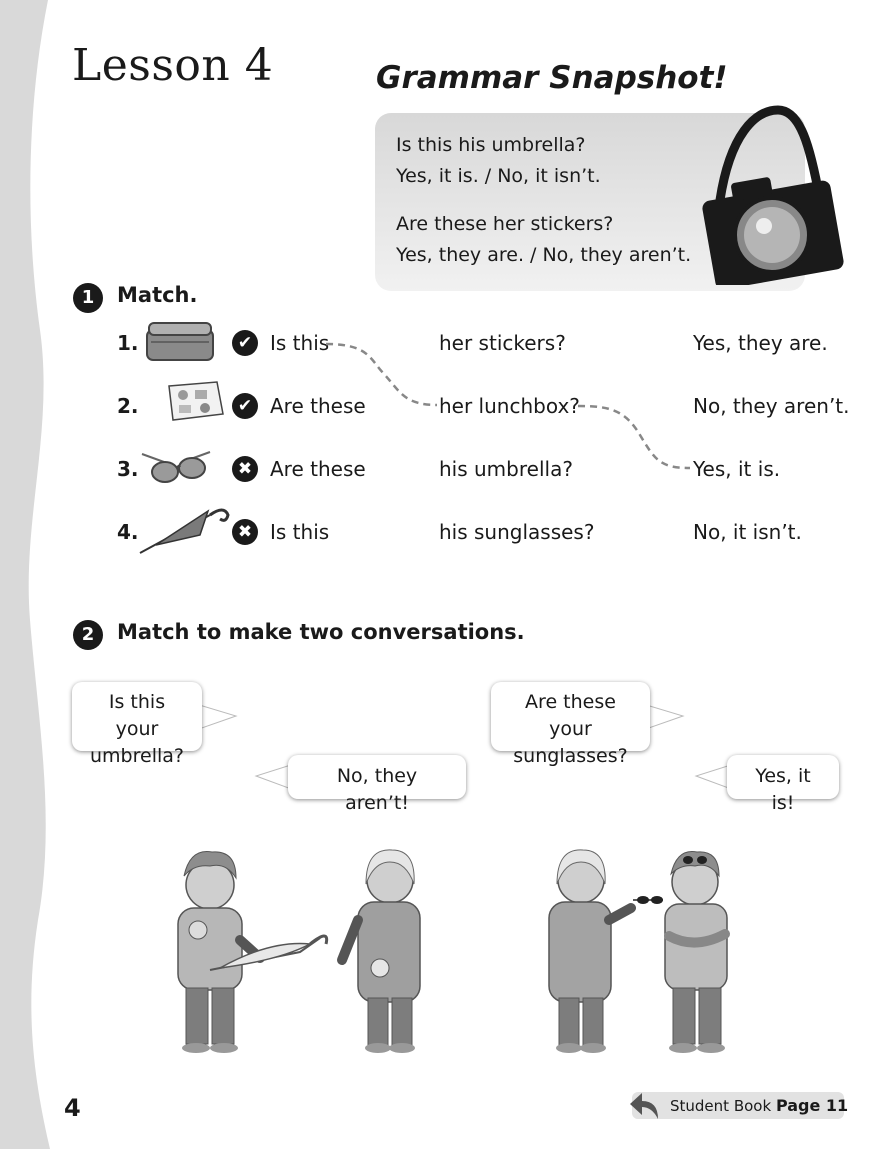 This screenshot has height=1149, width=893. Describe the element at coordinates (377, 789) in the screenshot. I see `bubble-text: No, they aren’t!` at that location.